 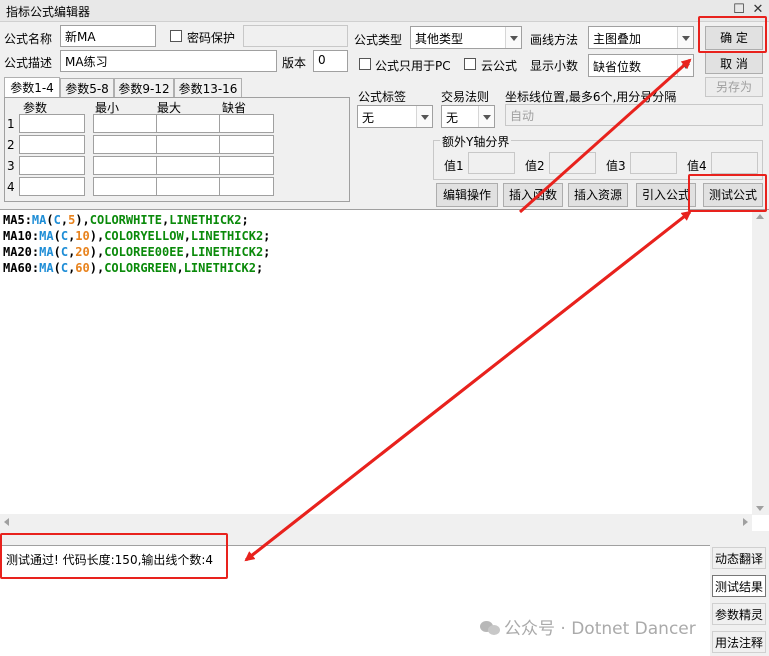 I want to click on formula-type-value: 其他类型, so click(x=439, y=39).